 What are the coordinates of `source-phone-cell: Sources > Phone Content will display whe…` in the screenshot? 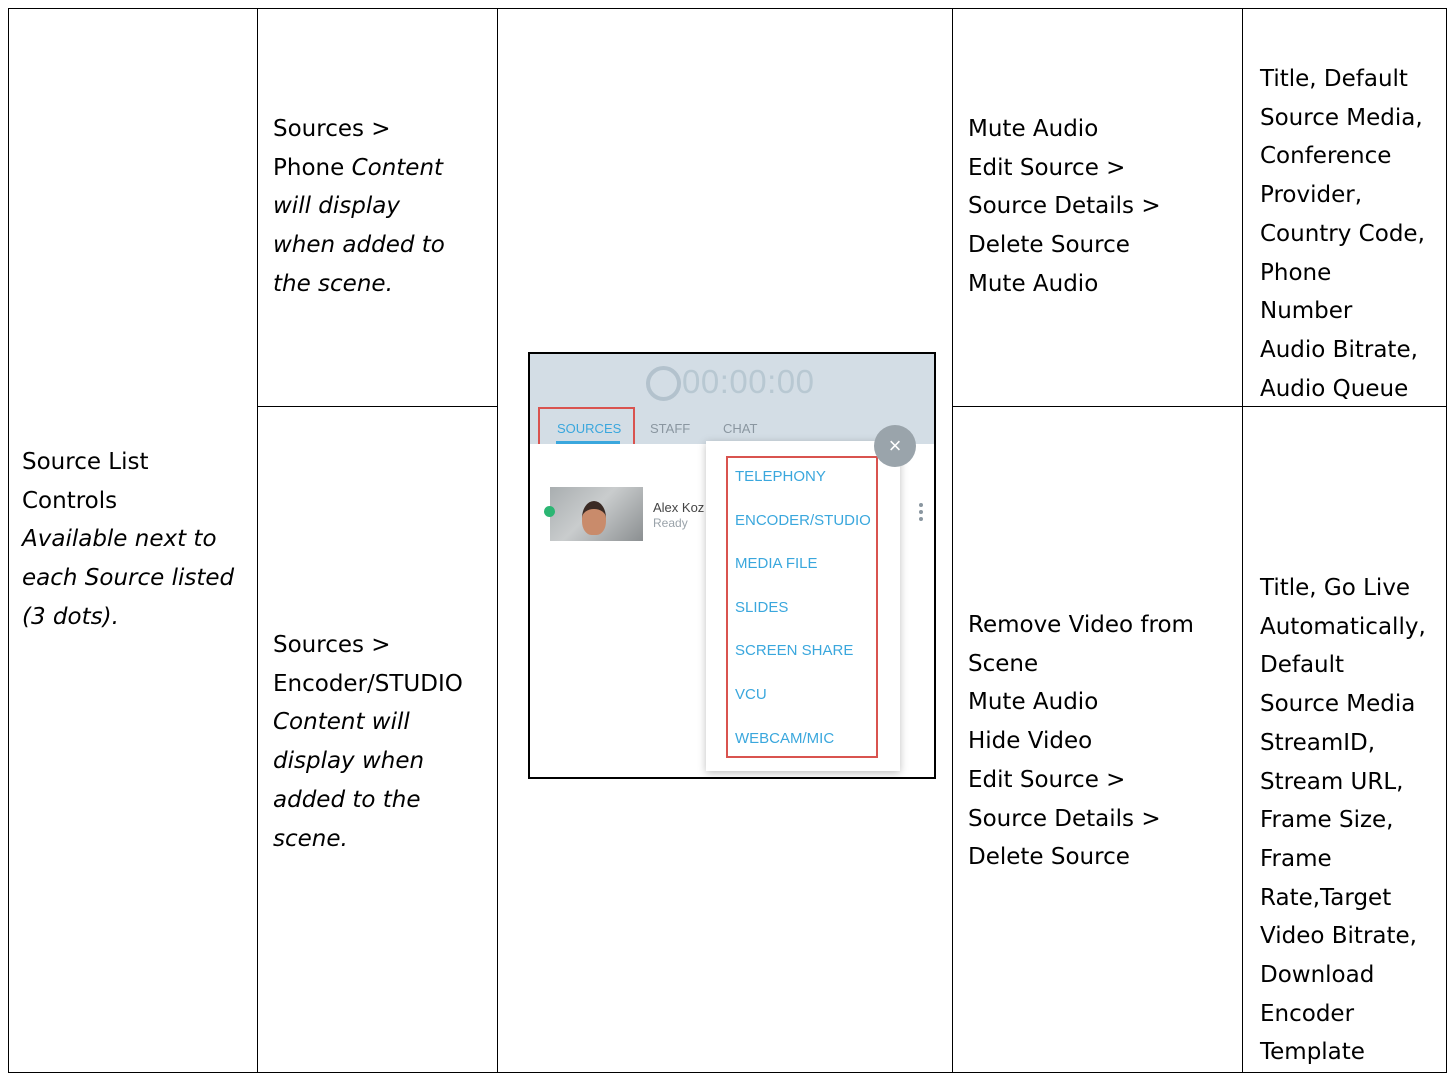 It's located at (359, 207).